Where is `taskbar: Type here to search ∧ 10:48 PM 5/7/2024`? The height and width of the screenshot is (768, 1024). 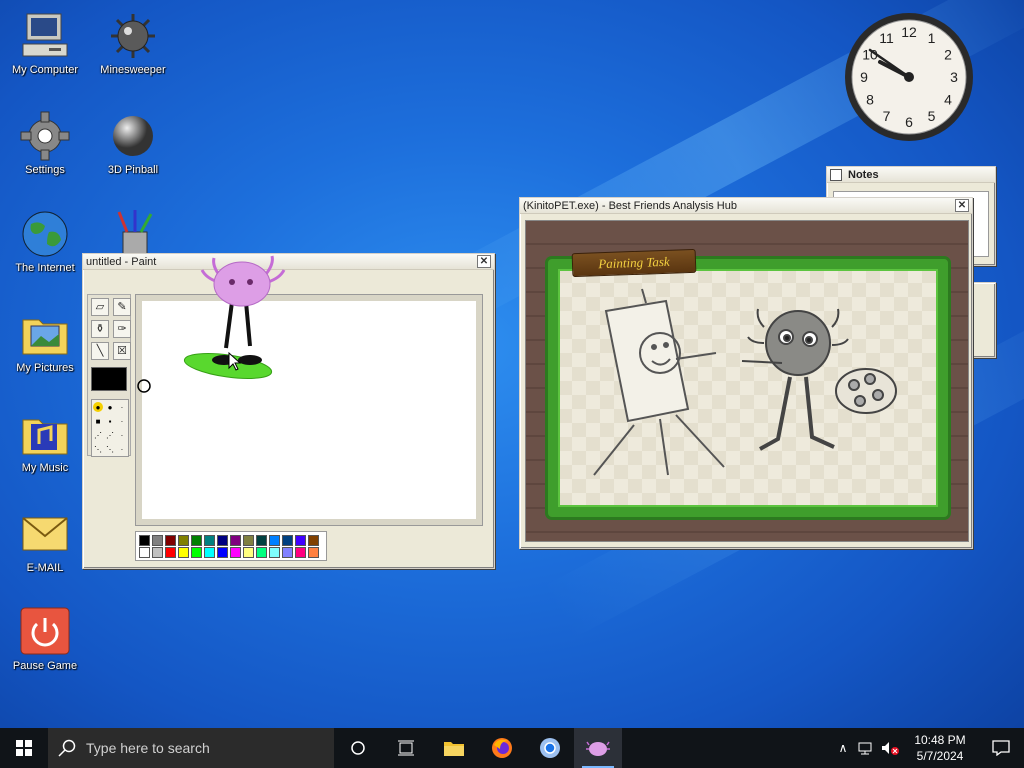
taskbar: Type here to search ∧ 10:48 PM 5/7/2024 is located at coordinates (512, 748).